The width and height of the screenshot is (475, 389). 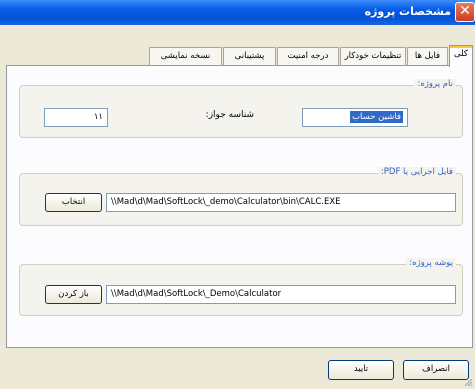 What do you see at coordinates (185, 56) in the screenshot?
I see `tab-demo-version: نسخه نمایشی` at bounding box center [185, 56].